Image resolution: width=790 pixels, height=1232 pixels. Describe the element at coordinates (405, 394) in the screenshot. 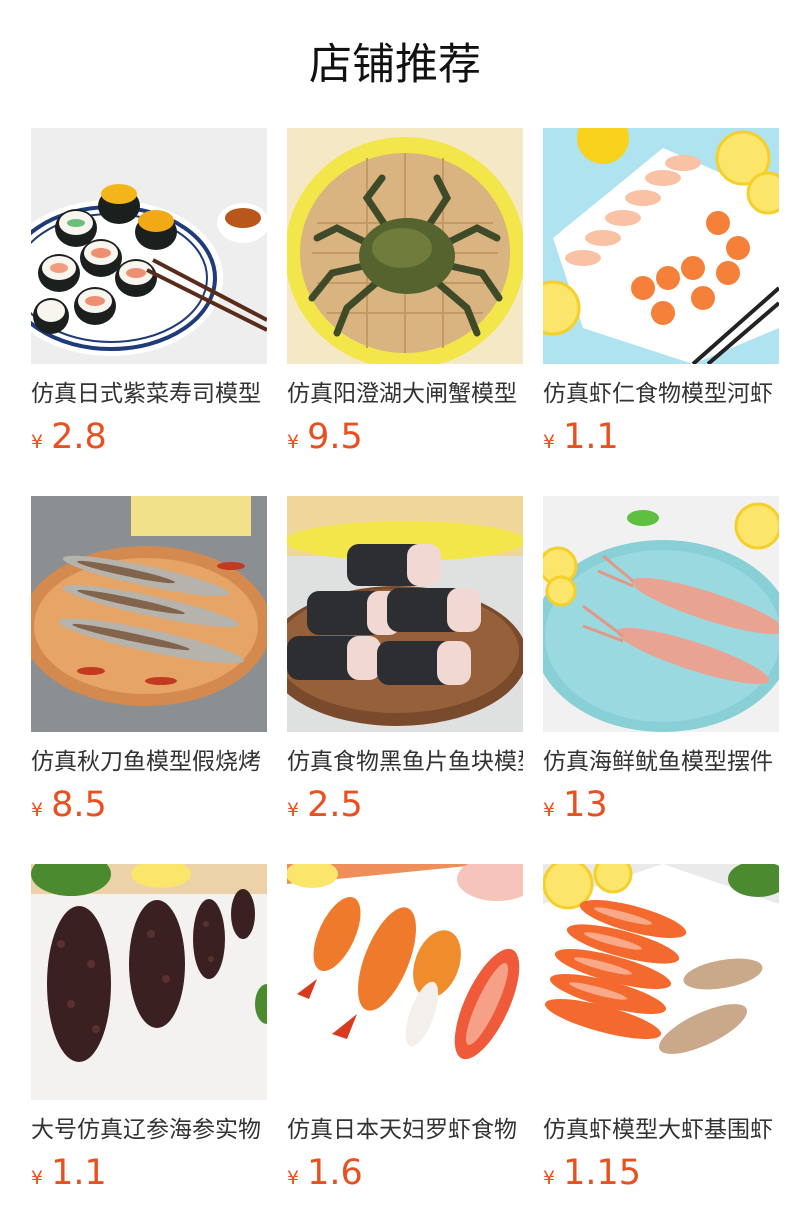

I see `product-name: 仿真阳澄湖大闸蟹模型` at that location.